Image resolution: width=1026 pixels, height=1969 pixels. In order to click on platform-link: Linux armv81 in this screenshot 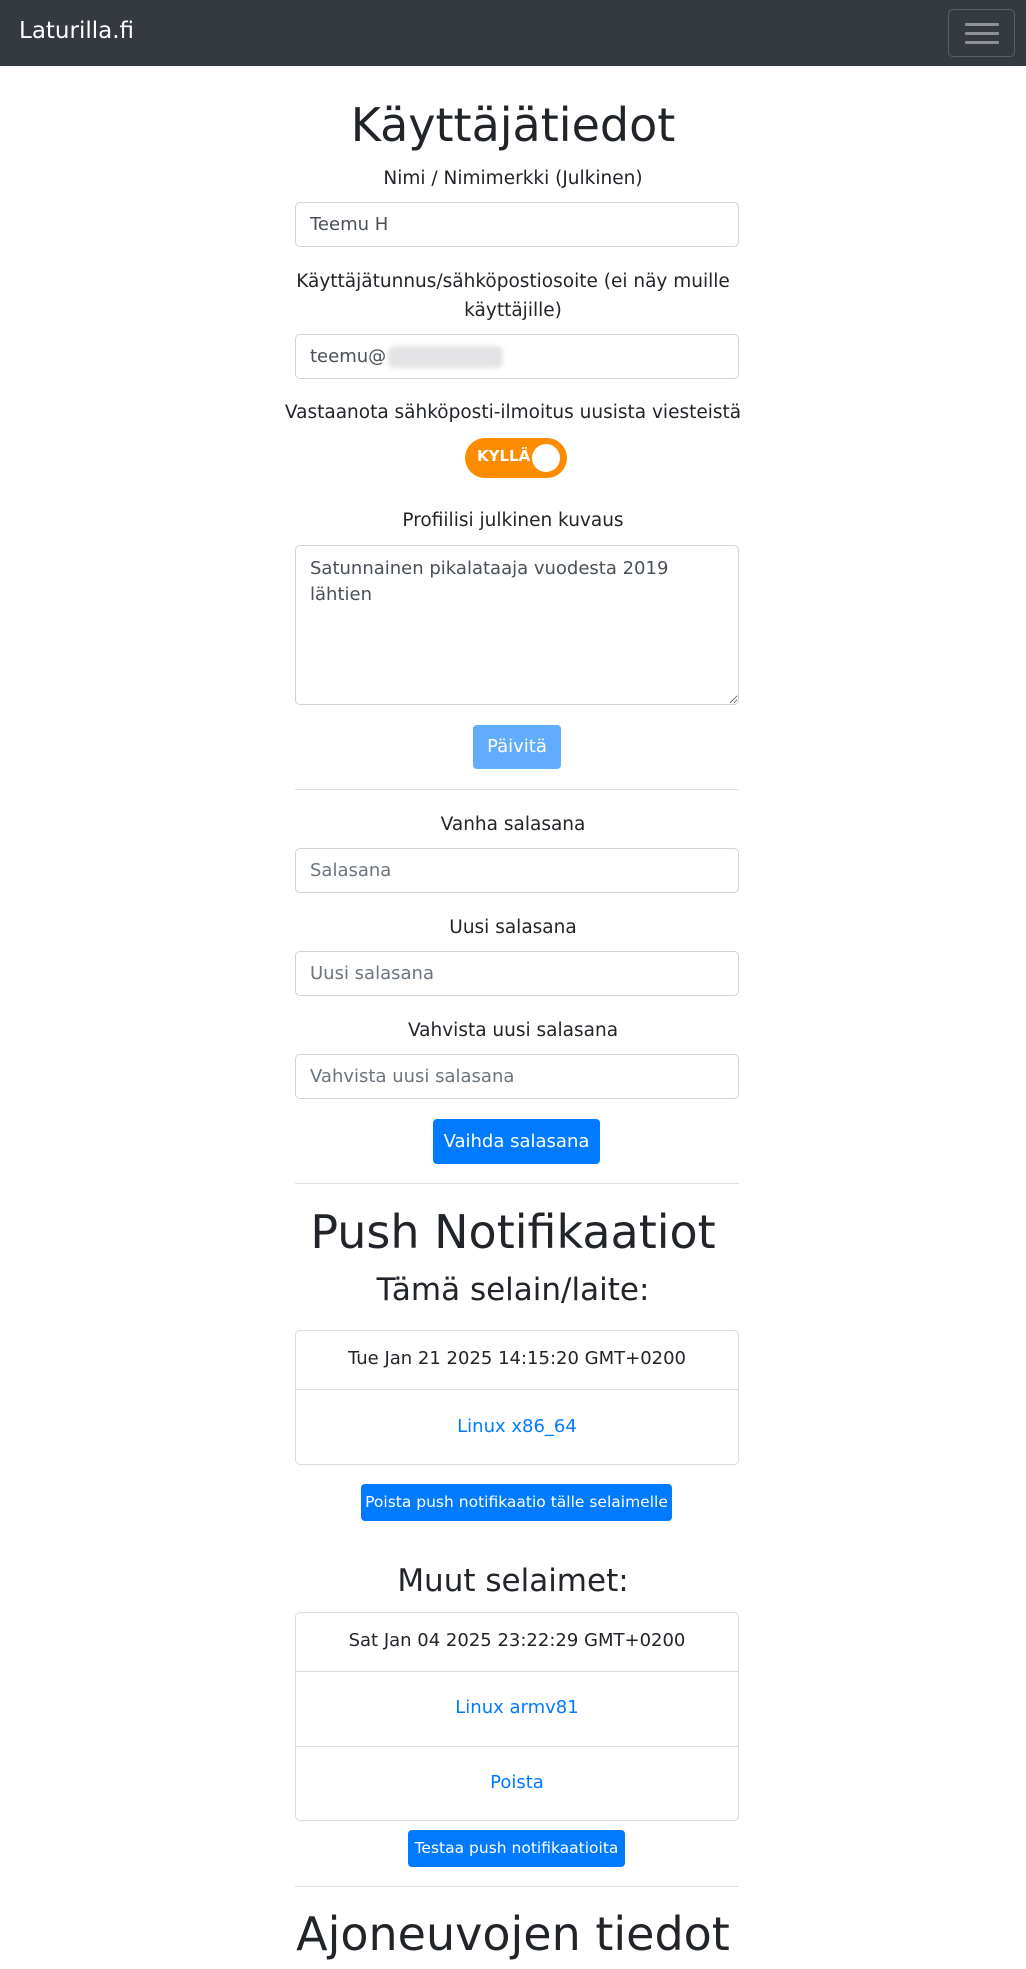, I will do `click(517, 1707)`.